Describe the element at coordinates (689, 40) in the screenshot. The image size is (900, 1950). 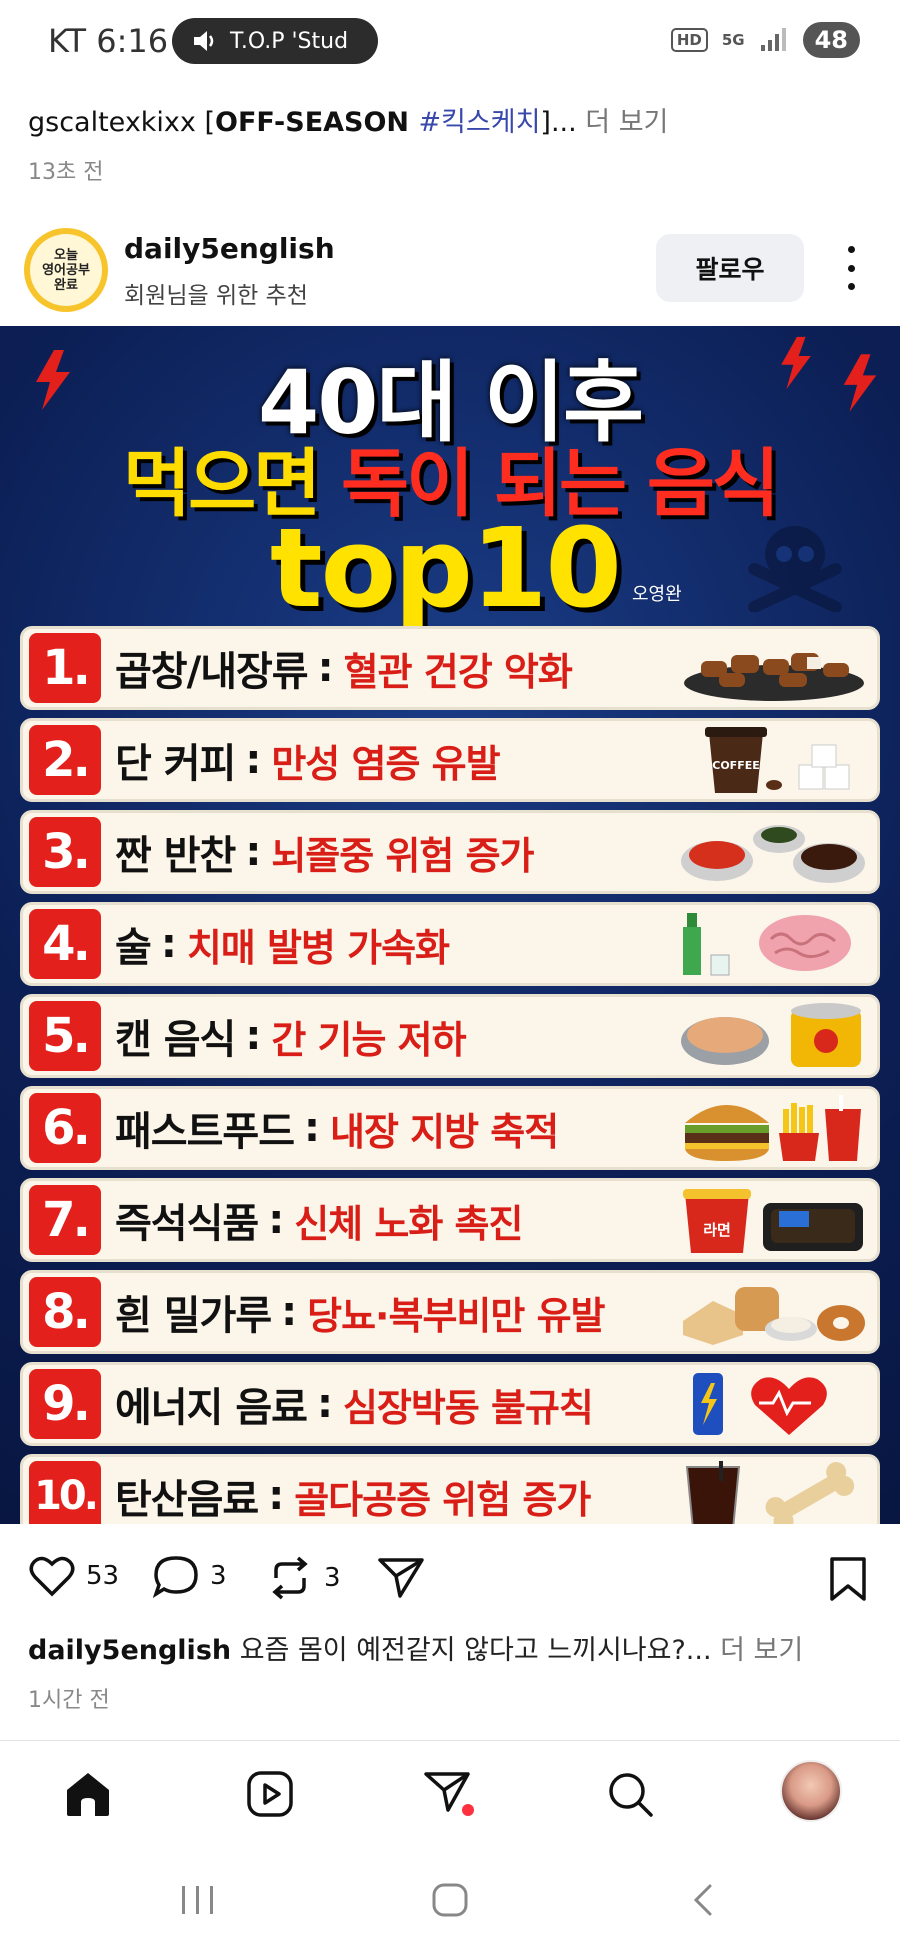
I see `hd-voice-icon: HD` at that location.